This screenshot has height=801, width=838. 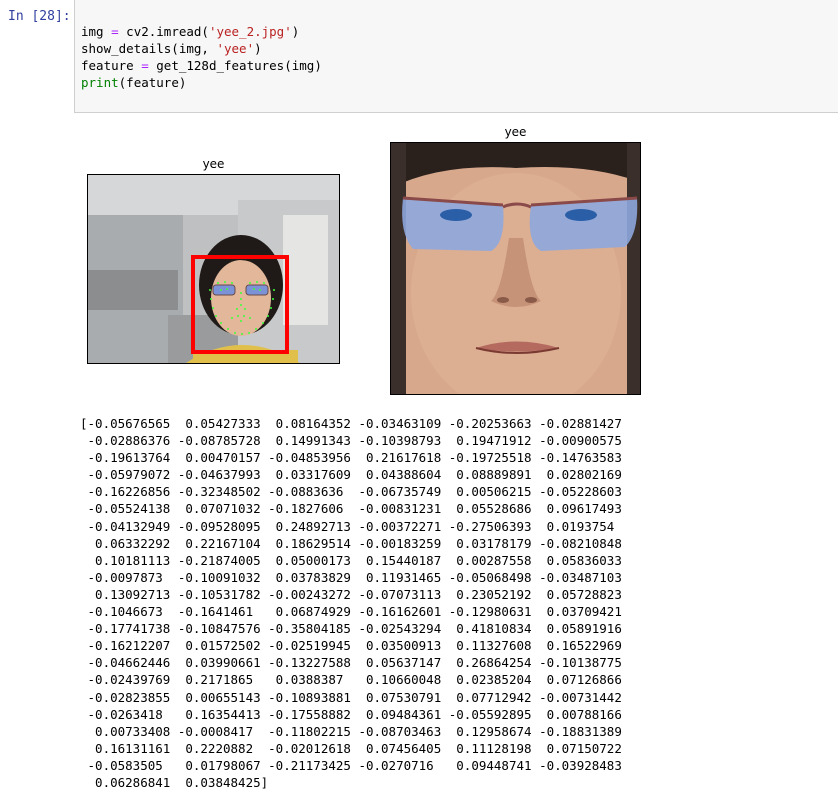 I want to click on code-token: cv2.imread(, so click(x=163, y=31).